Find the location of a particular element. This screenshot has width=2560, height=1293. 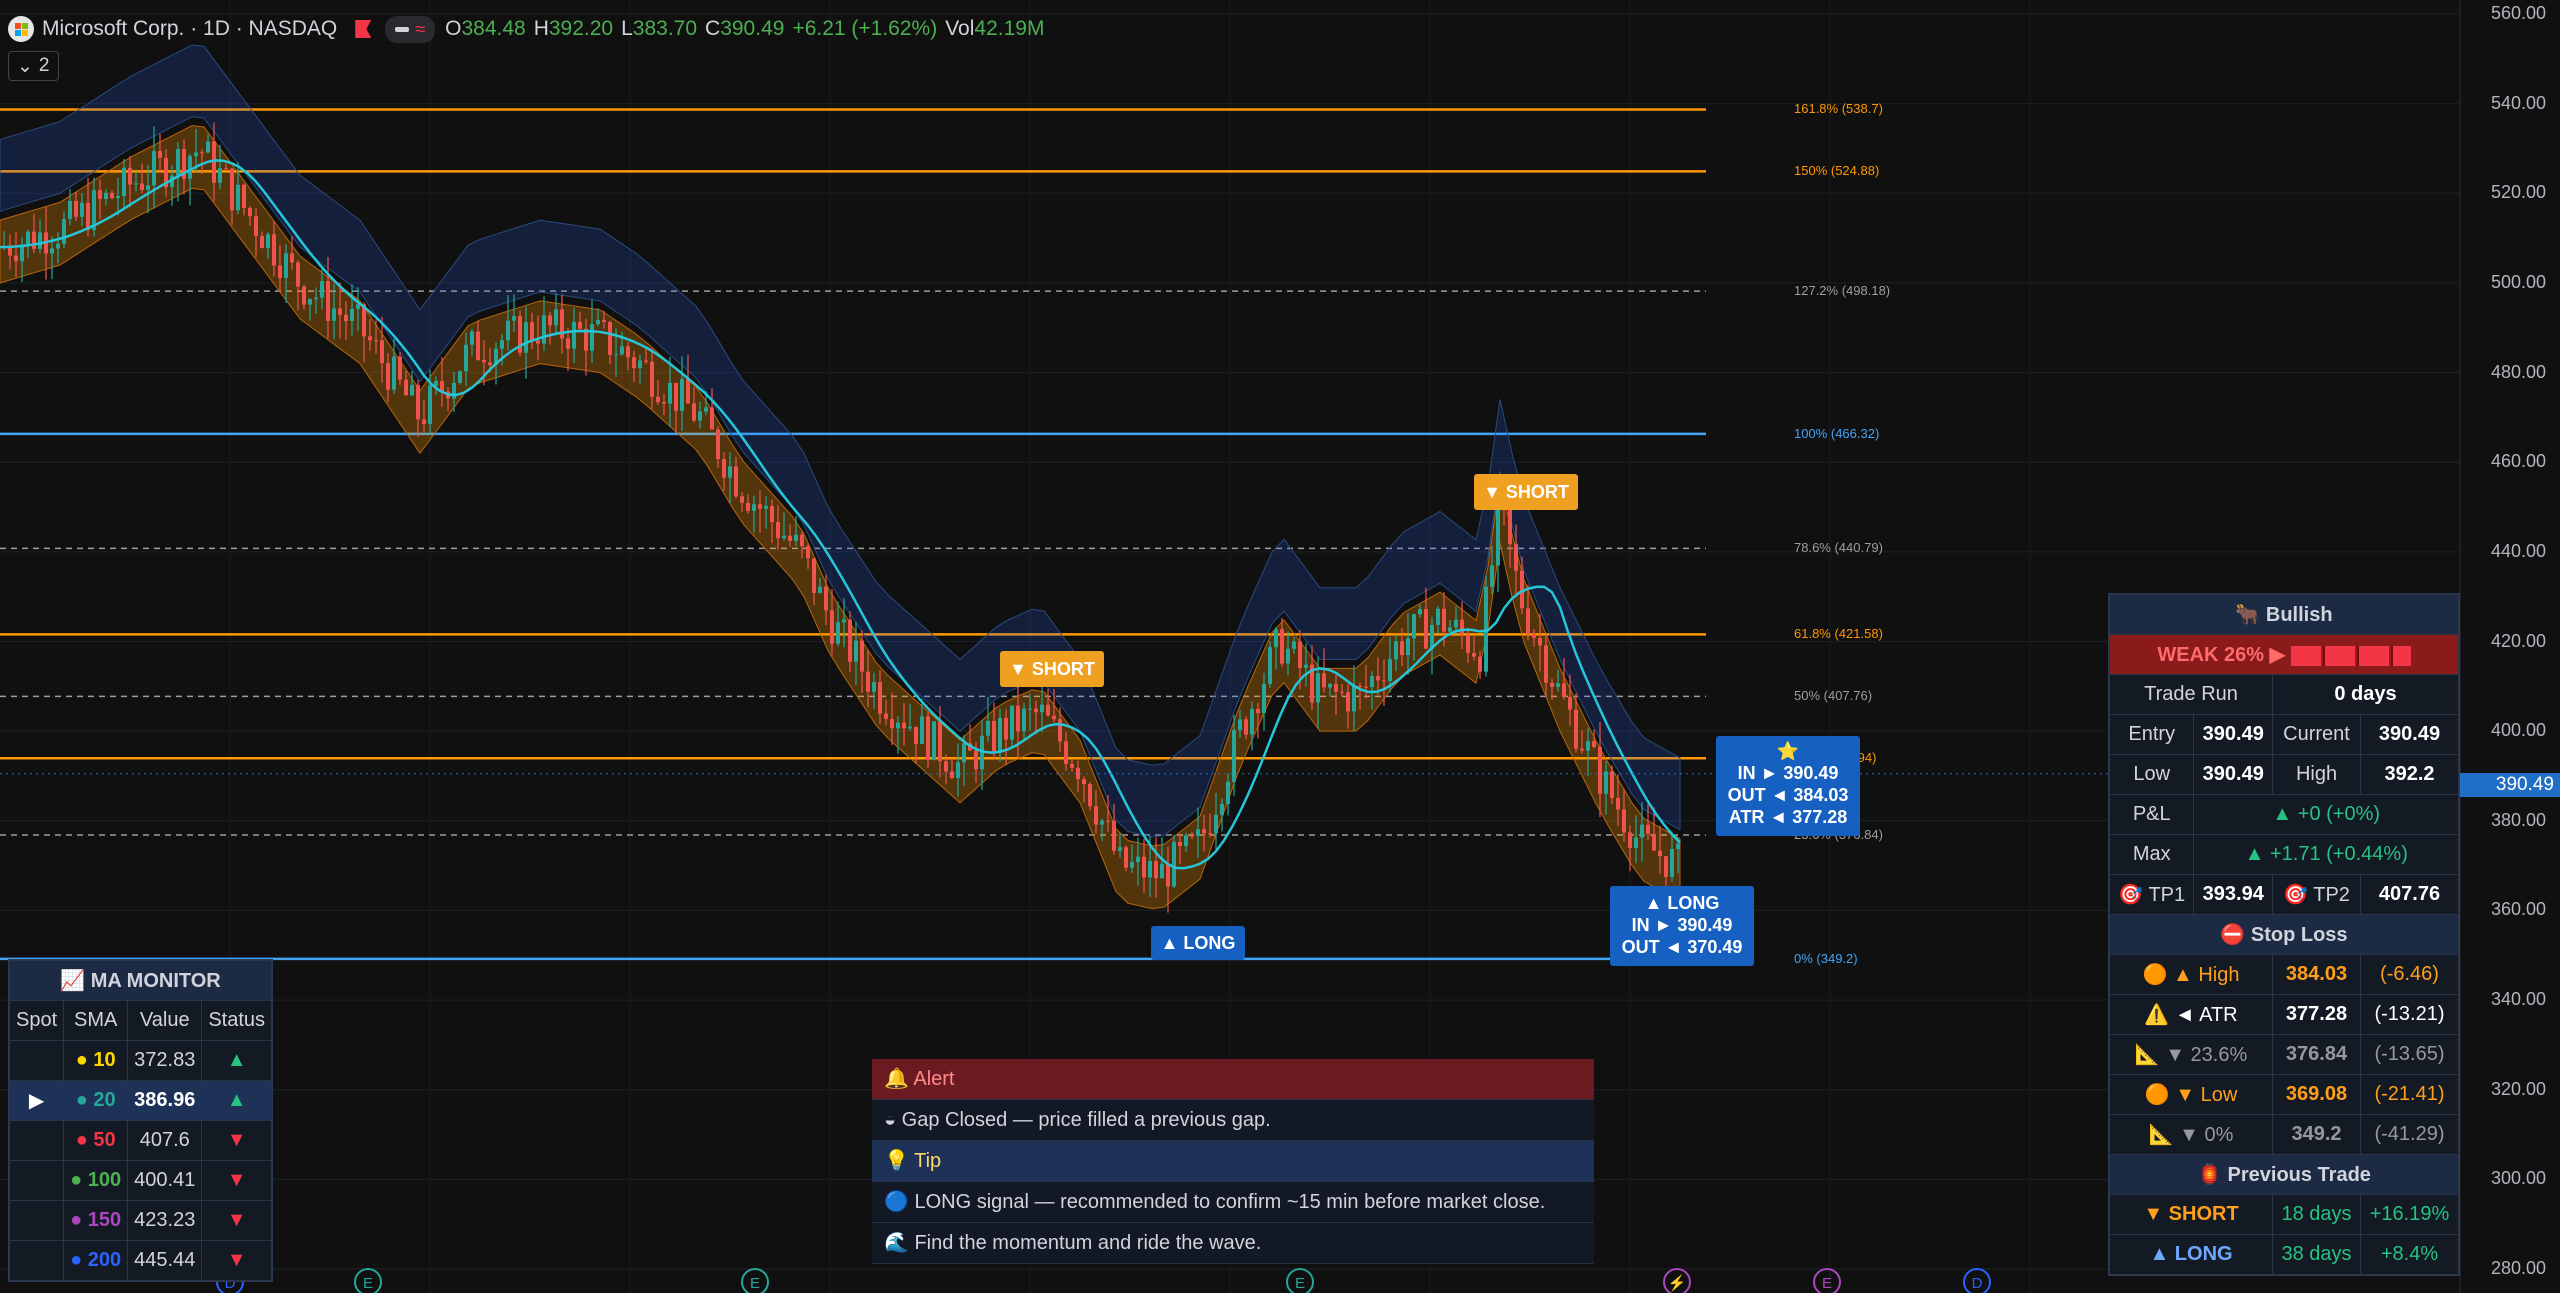

price-tick: 500.00 is located at coordinates (2518, 281).